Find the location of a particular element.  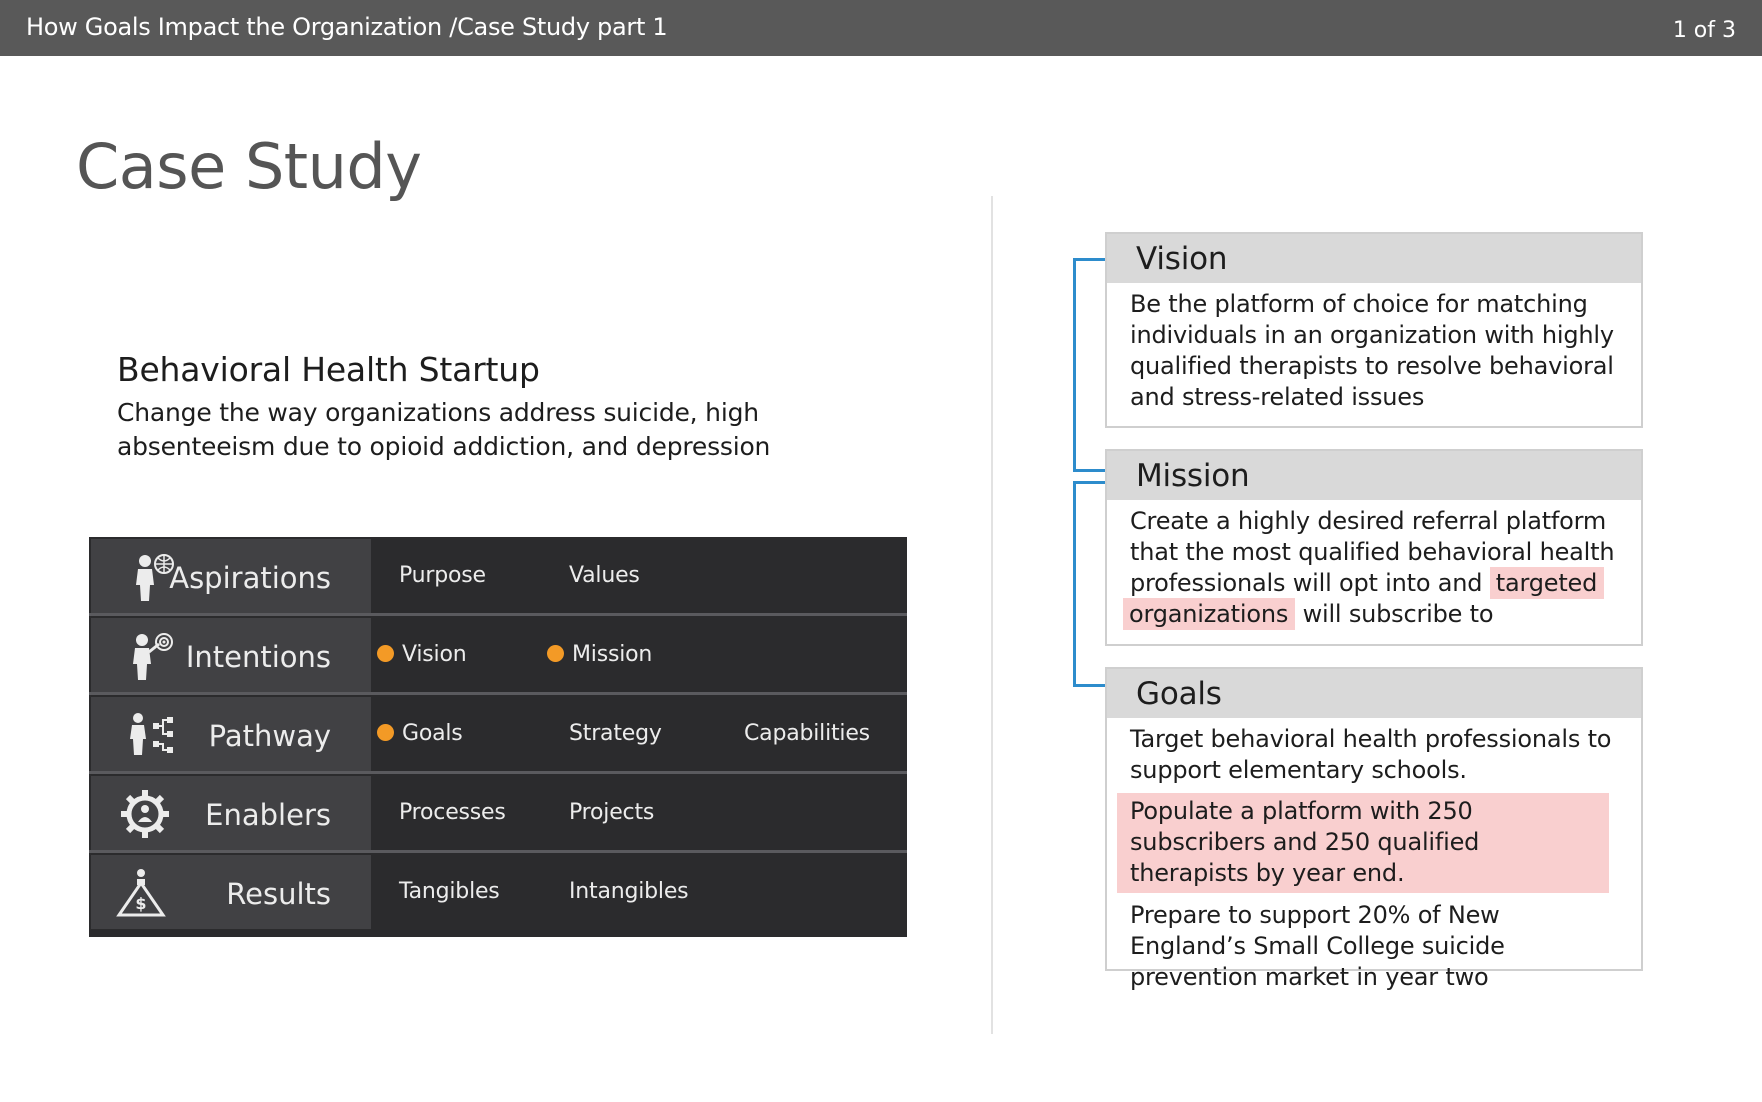

framework-item-capabilities: Capabilities is located at coordinates (807, 733).